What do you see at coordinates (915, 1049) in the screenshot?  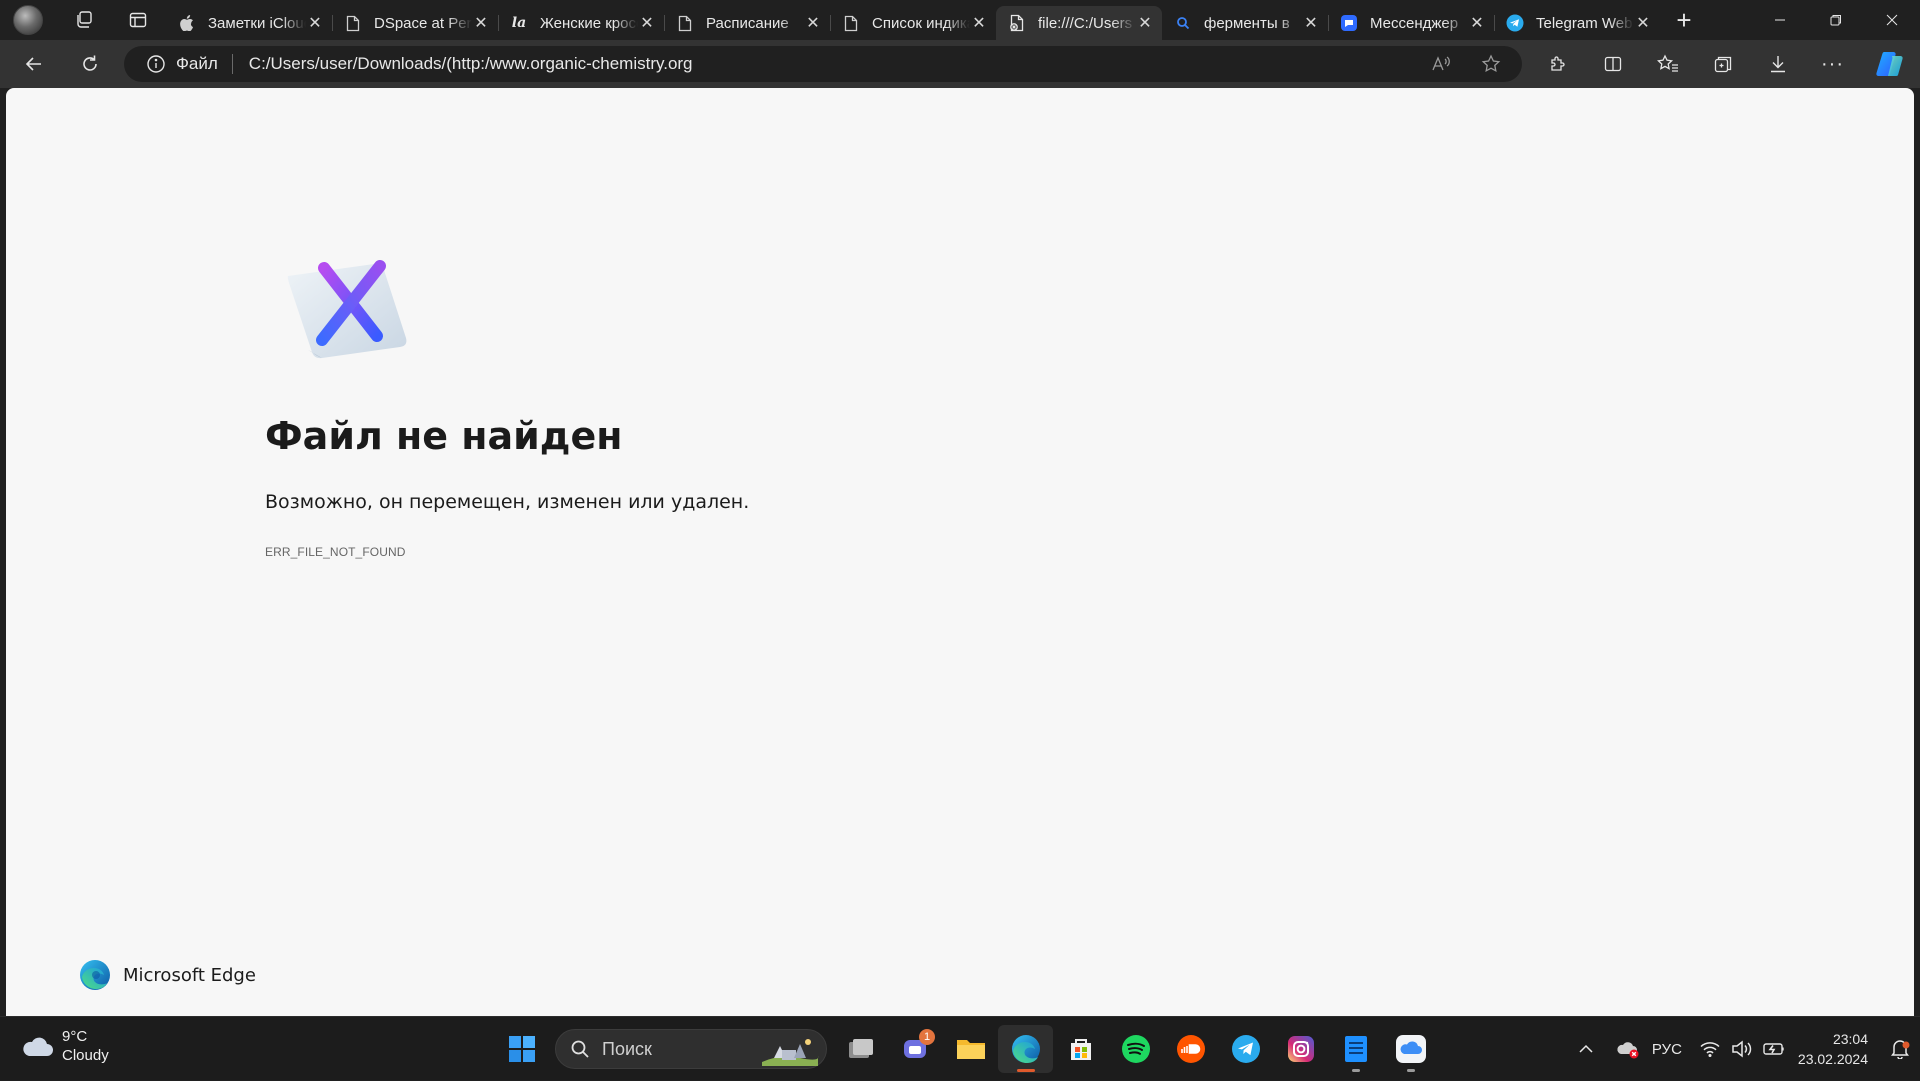 I see `taskbar-teams: 1` at bounding box center [915, 1049].